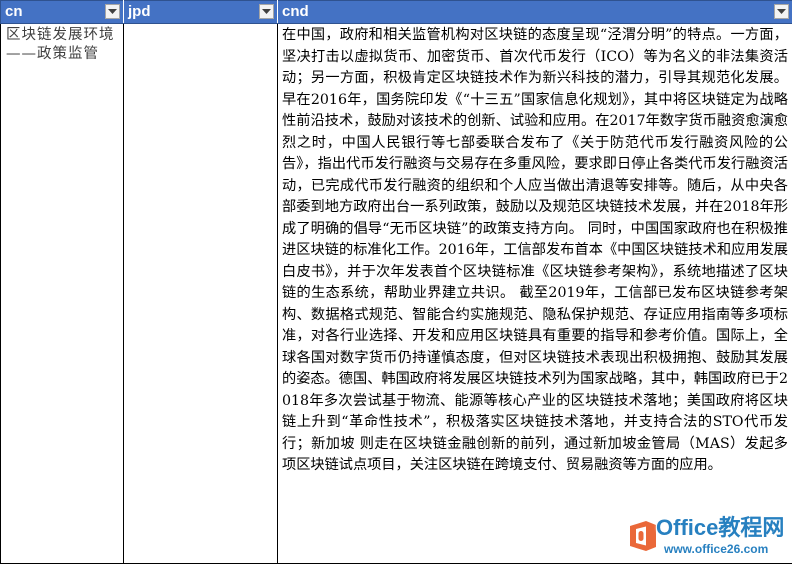 The height and width of the screenshot is (565, 792). What do you see at coordinates (295, 11) in the screenshot?
I see `column-header-label: cnd` at bounding box center [295, 11].